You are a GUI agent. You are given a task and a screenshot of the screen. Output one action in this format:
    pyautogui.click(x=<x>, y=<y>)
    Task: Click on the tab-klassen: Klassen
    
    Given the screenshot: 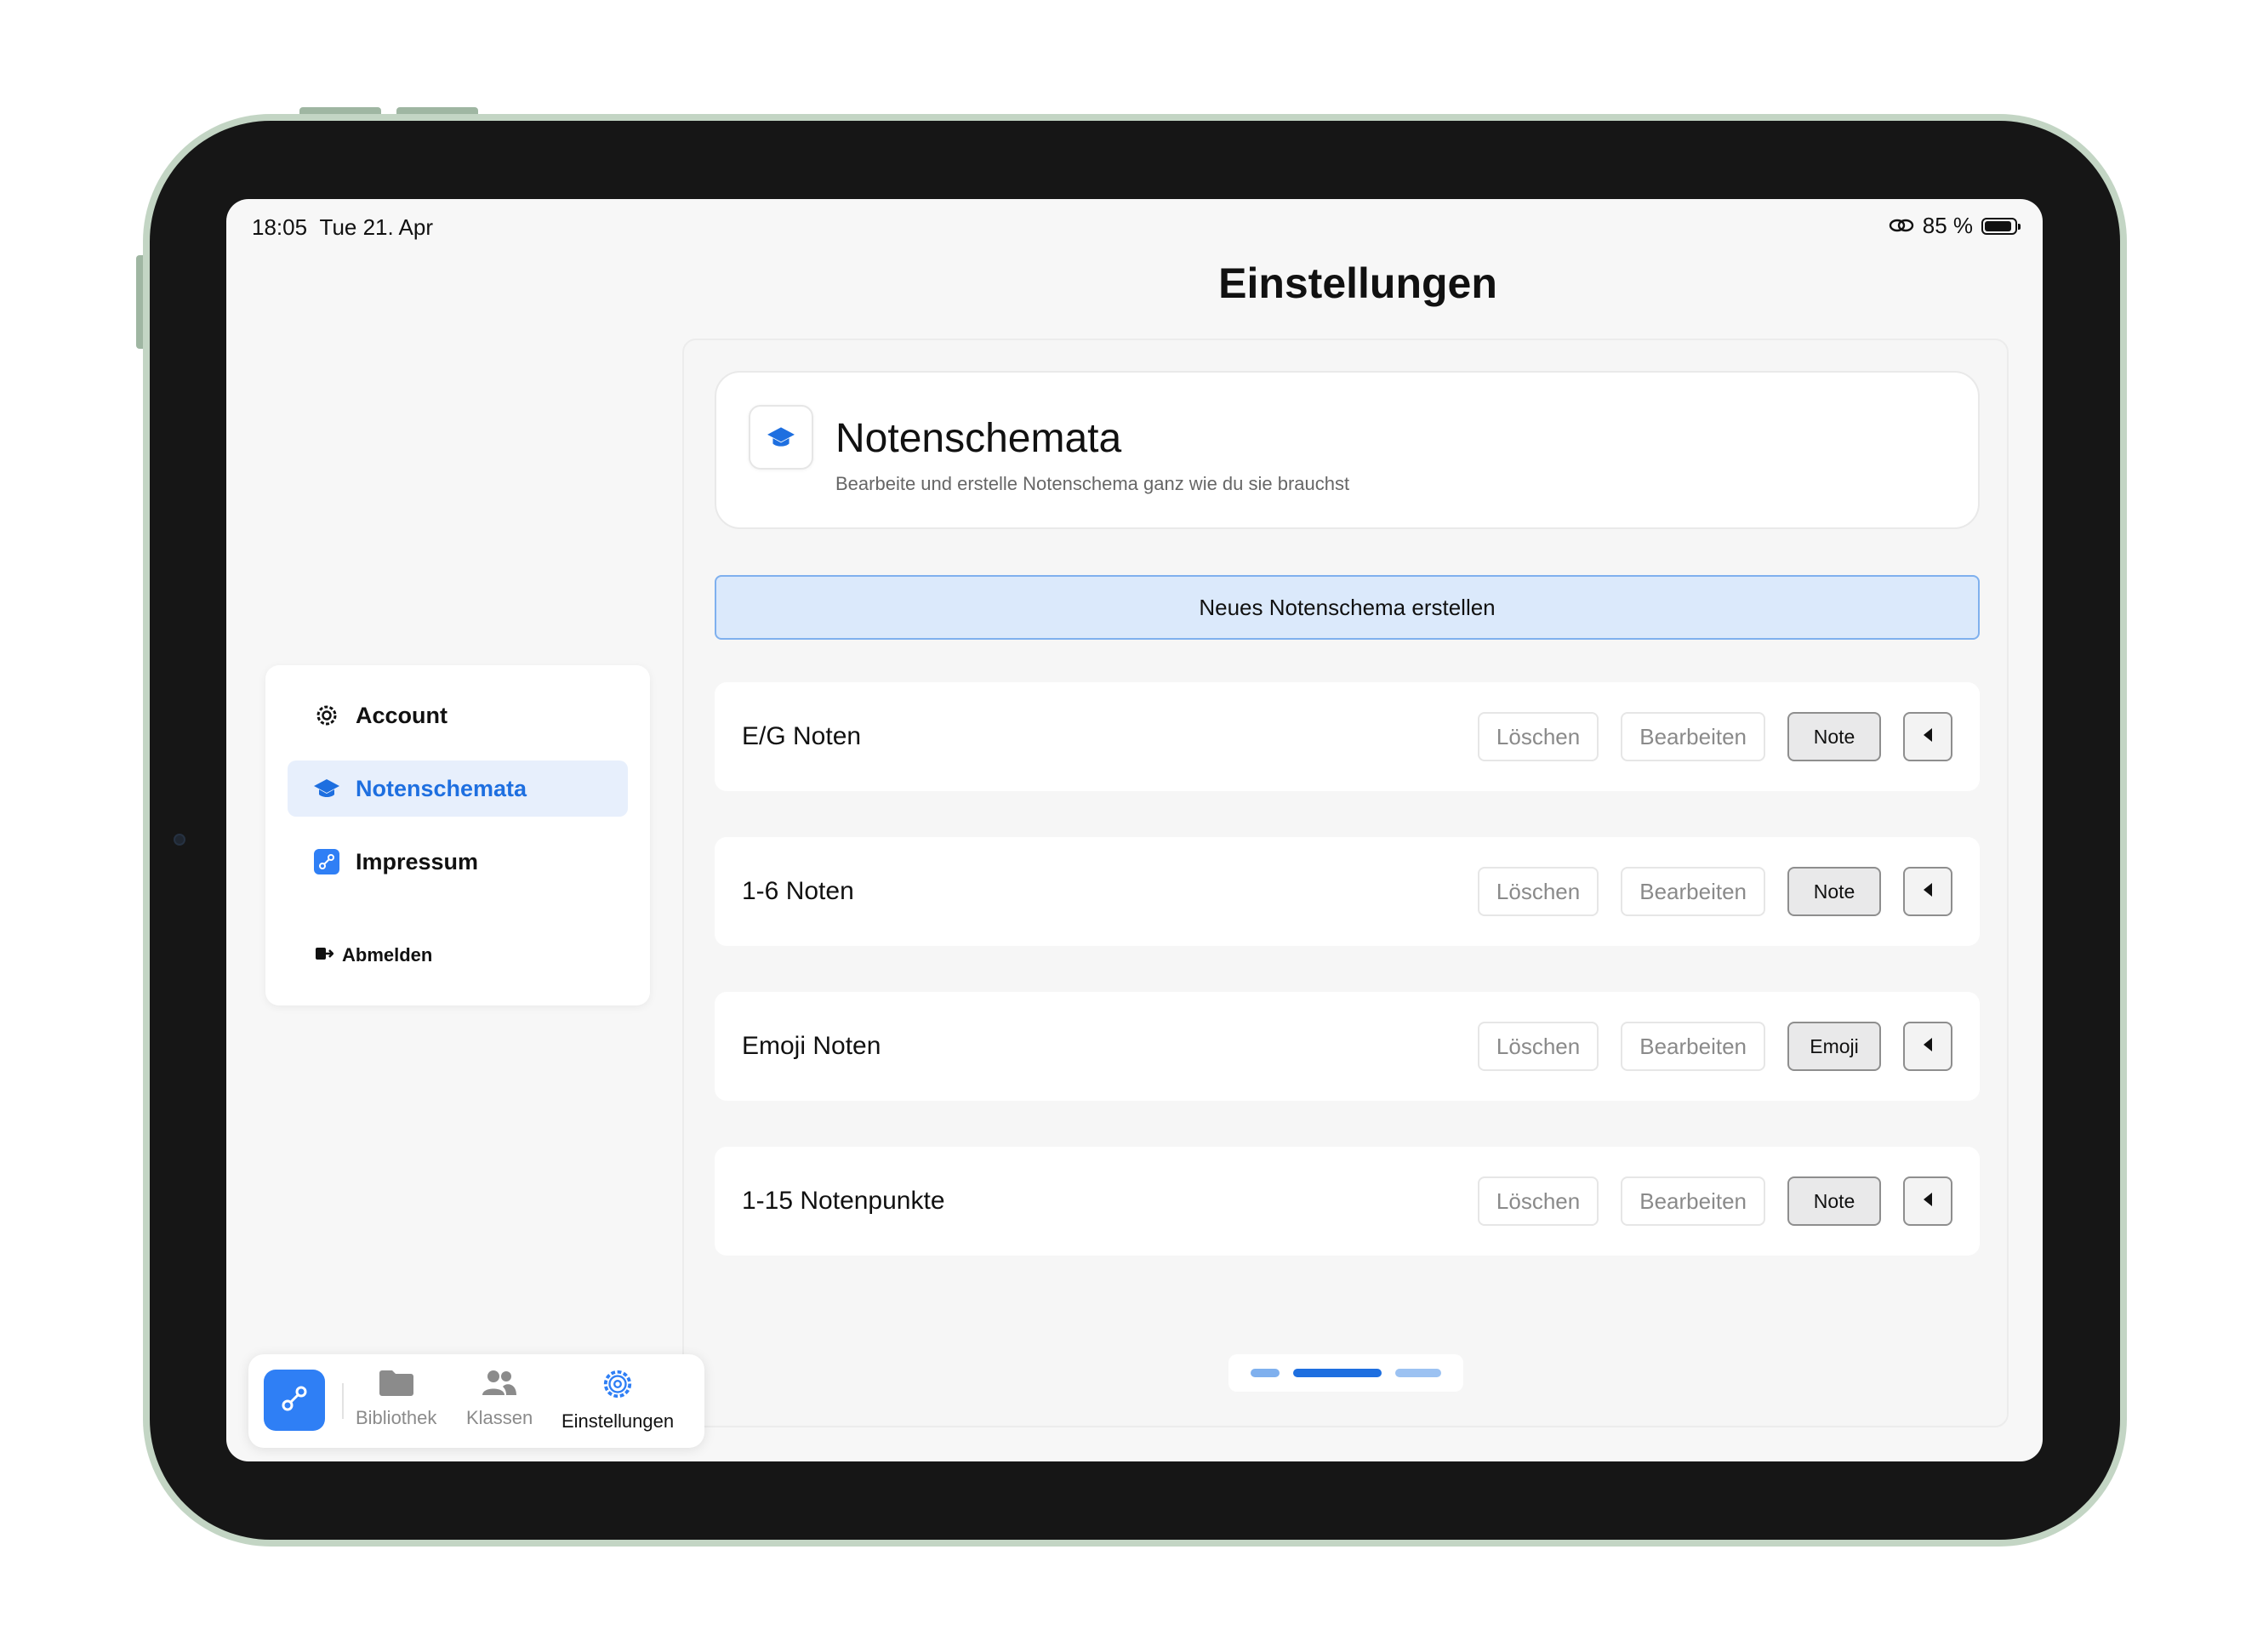 What is the action you would take?
    pyautogui.click(x=499, y=1398)
    